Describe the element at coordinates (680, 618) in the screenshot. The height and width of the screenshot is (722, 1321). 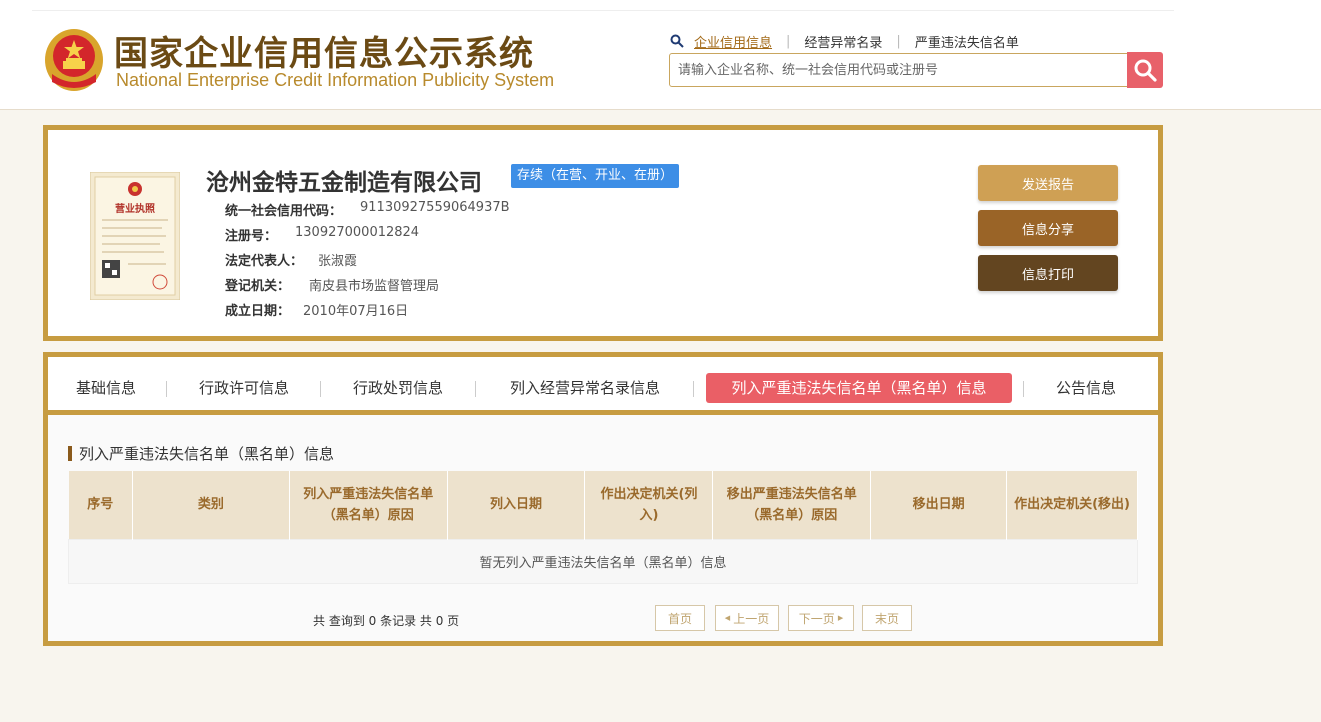
I see `first-page-button: 首页` at that location.